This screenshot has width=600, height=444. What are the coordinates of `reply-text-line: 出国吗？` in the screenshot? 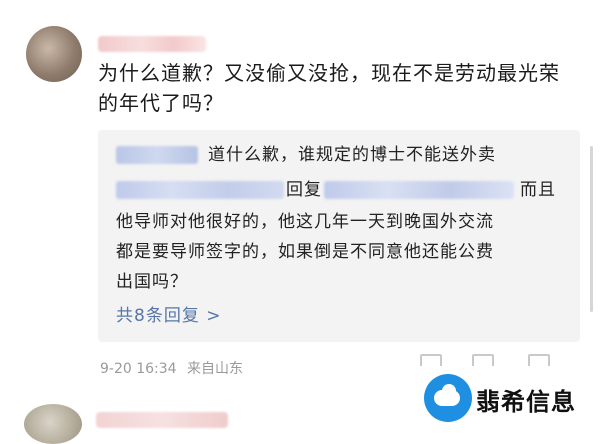 It's located at (152, 282).